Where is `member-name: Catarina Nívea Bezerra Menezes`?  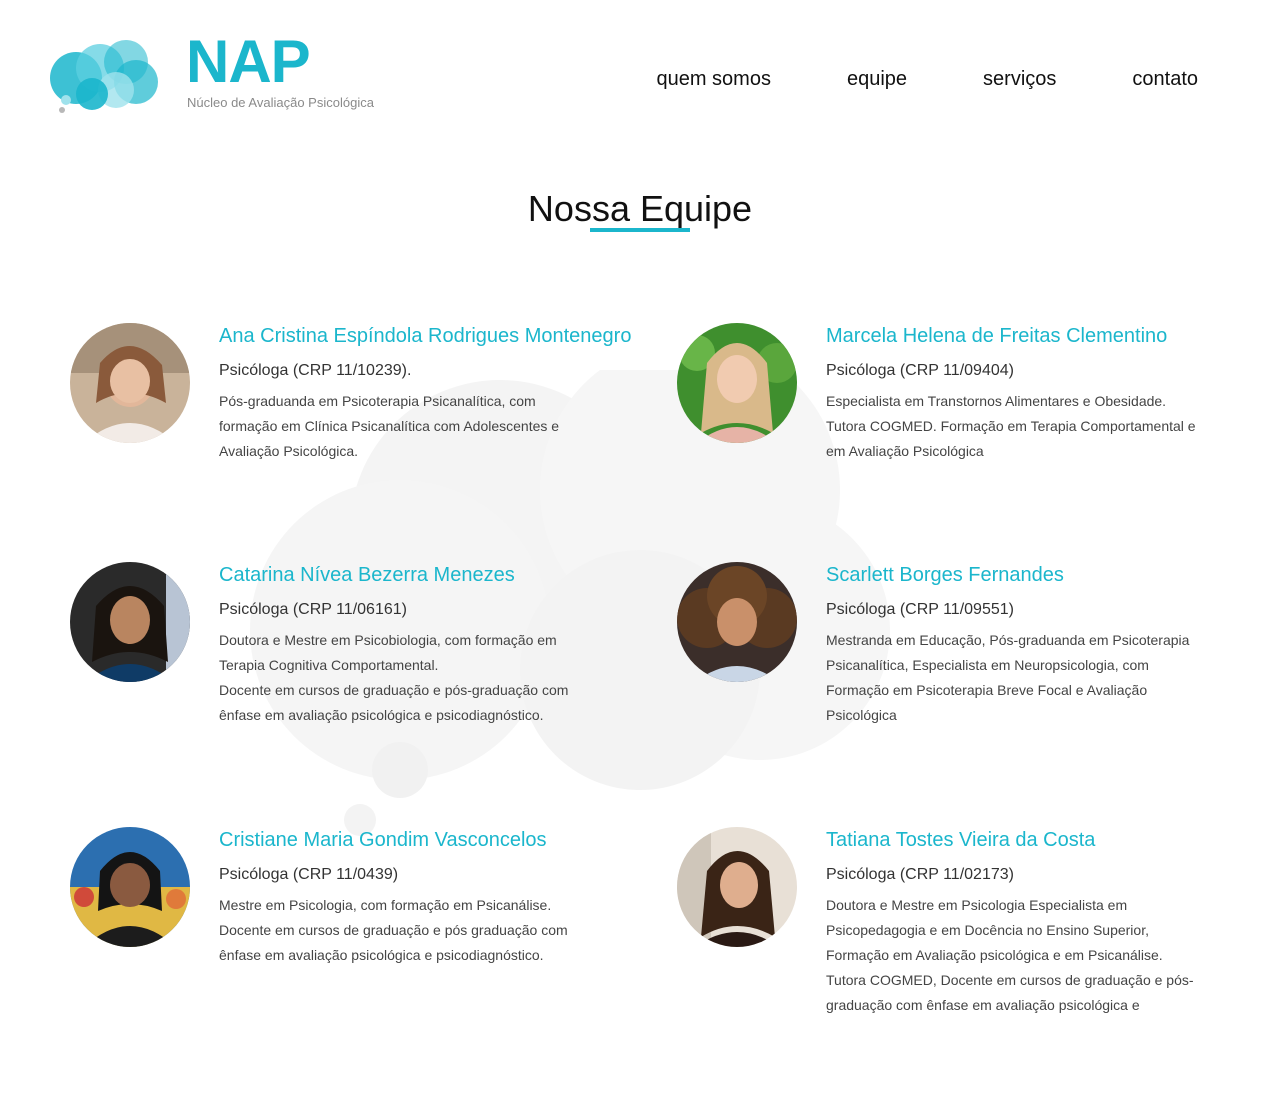
member-name: Catarina Nívea Bezerra Menezes is located at coordinates (367, 575).